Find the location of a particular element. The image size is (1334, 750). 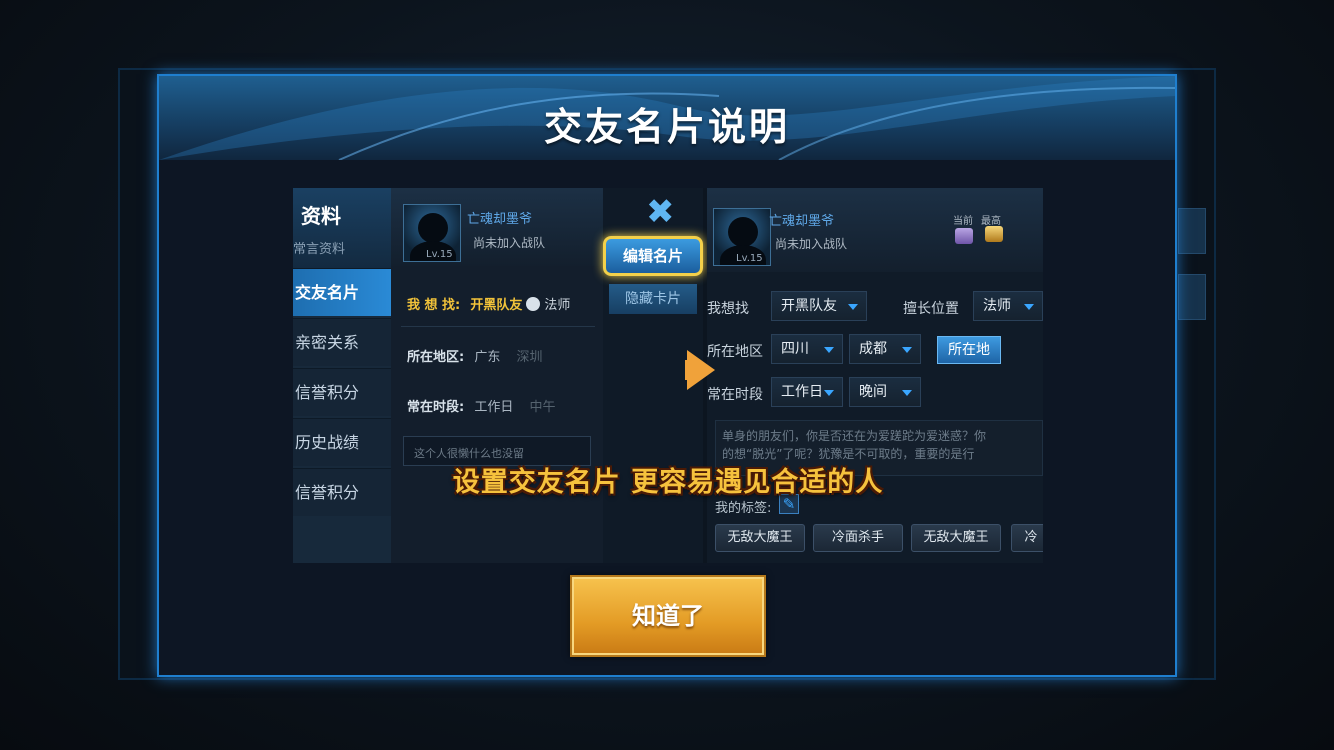

province-dropdown: 四川 is located at coordinates (807, 349).